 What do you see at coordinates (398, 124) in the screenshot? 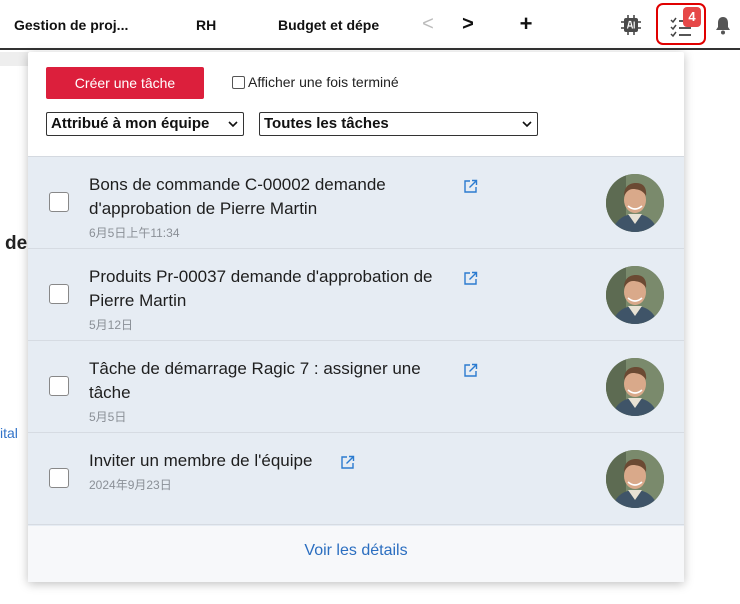
I see `task-filter-select: Toutes les tâches` at bounding box center [398, 124].